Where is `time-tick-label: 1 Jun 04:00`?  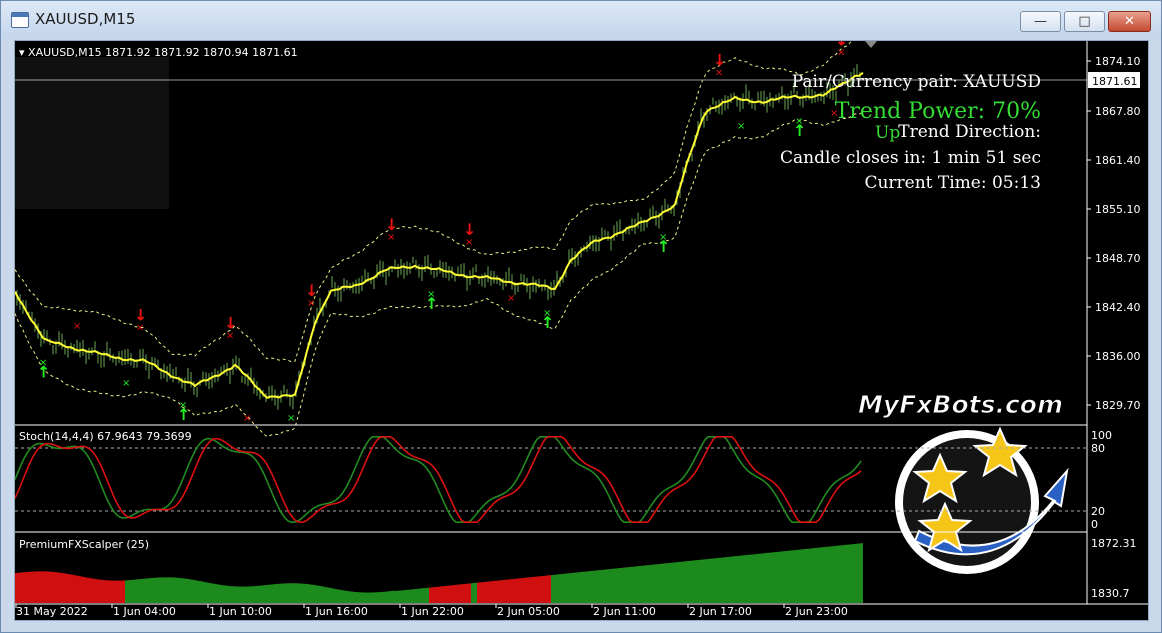 time-tick-label: 1 Jun 04:00 is located at coordinates (144, 611).